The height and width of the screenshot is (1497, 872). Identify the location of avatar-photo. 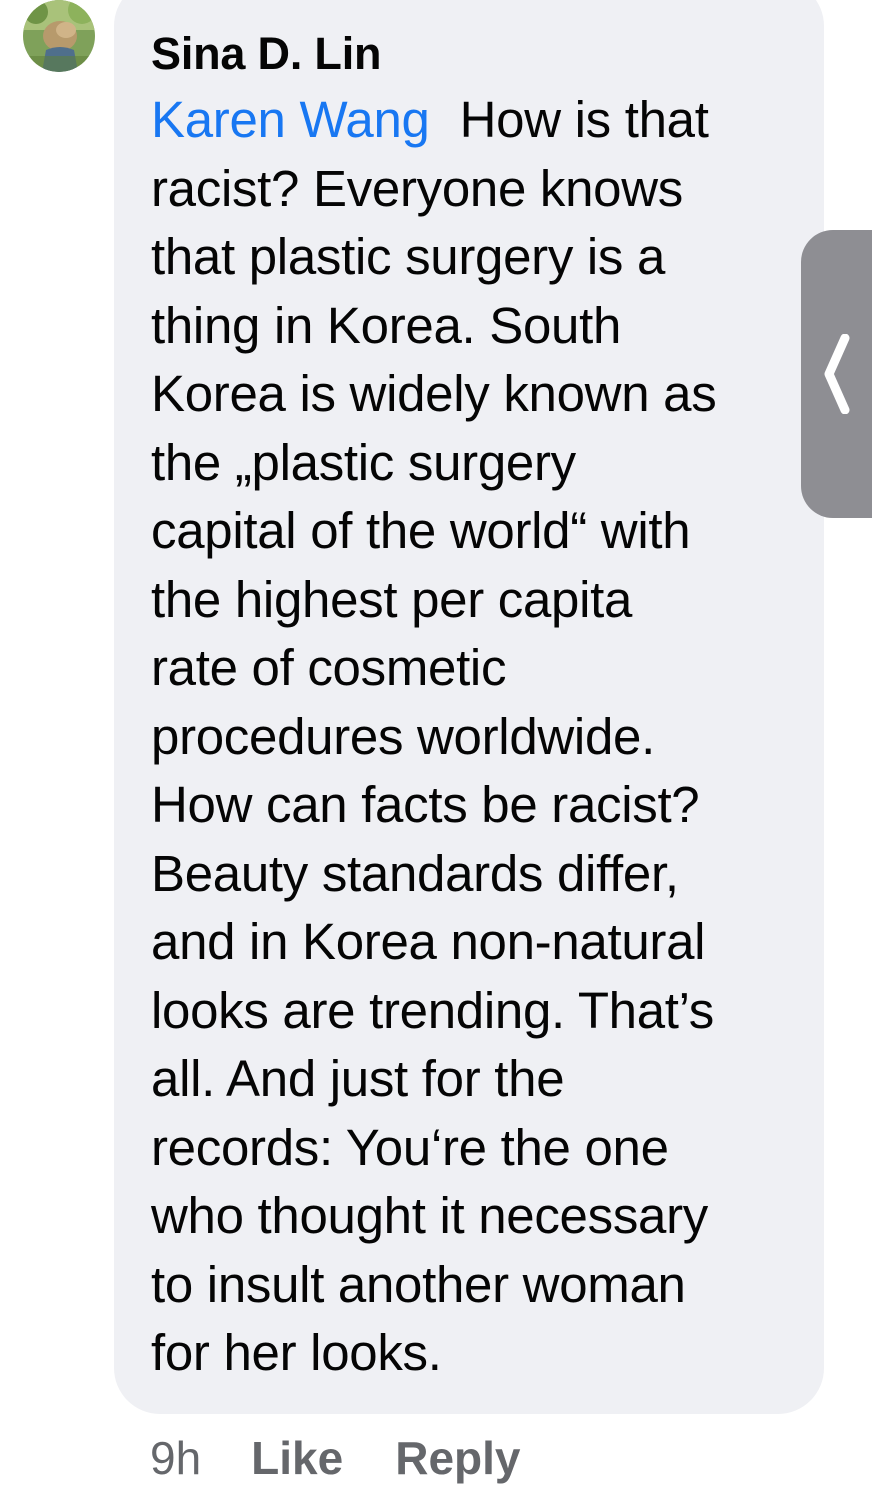
(59, 36).